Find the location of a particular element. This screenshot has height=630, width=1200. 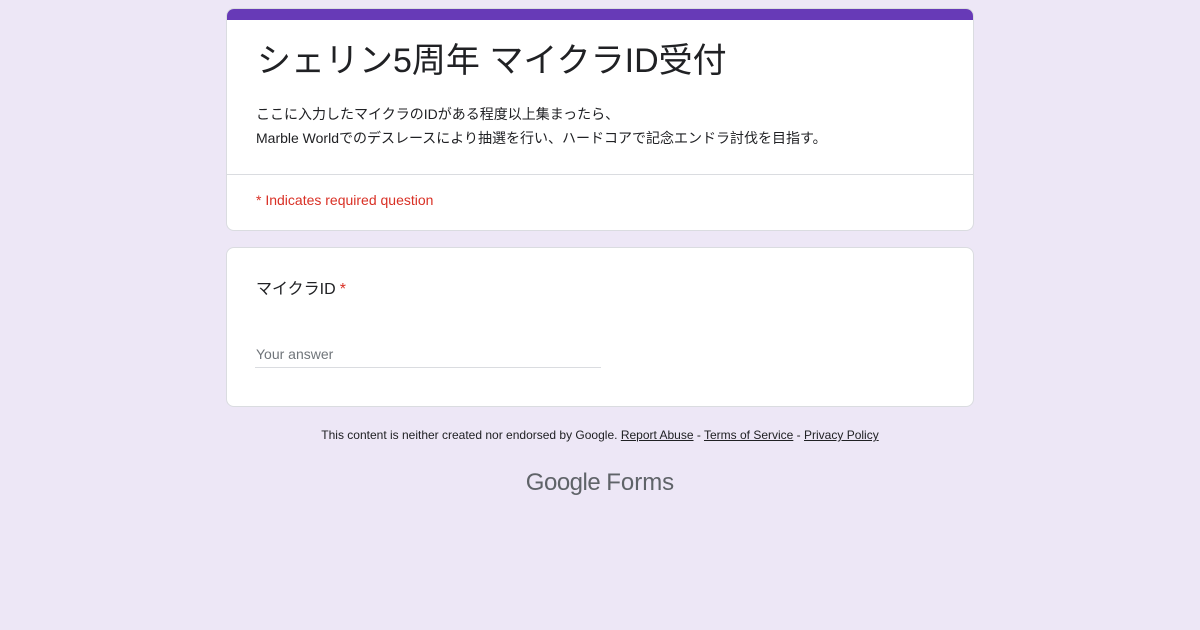

privacy-policy-link: Privacy Policy is located at coordinates (841, 435).